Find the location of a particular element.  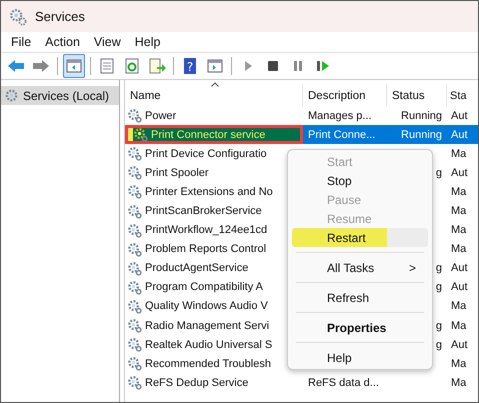

column-header: Description is located at coordinates (345, 95).